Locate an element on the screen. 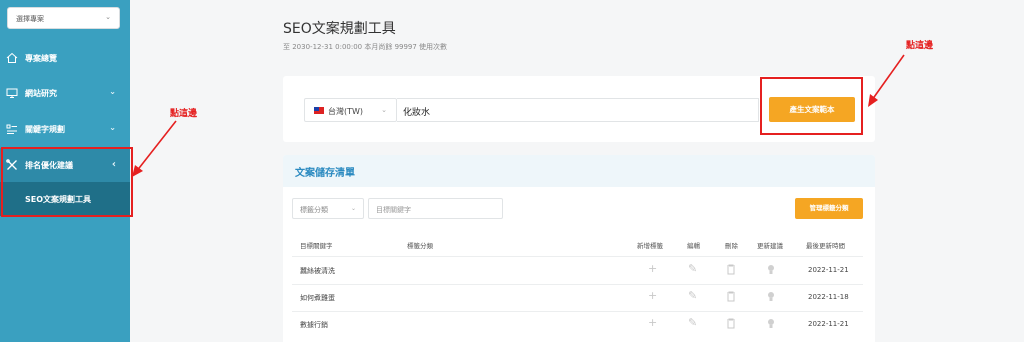 This screenshot has width=1024, height=342. tag-filter-label: 標籤分類 is located at coordinates (314, 210).